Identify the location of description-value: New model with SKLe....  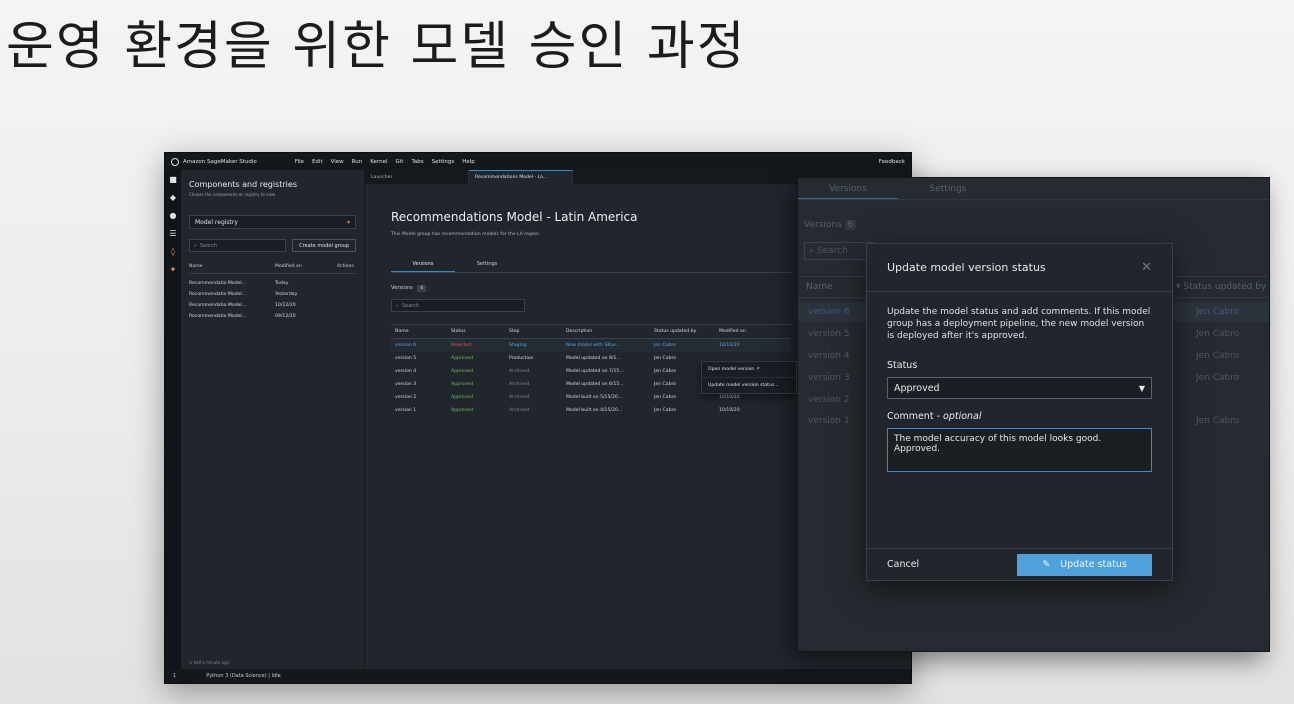
(593, 345).